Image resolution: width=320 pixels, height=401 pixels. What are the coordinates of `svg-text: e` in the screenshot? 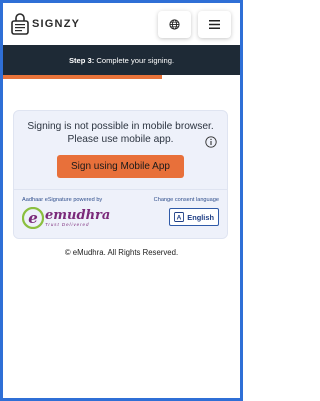 It's located at (33, 218).